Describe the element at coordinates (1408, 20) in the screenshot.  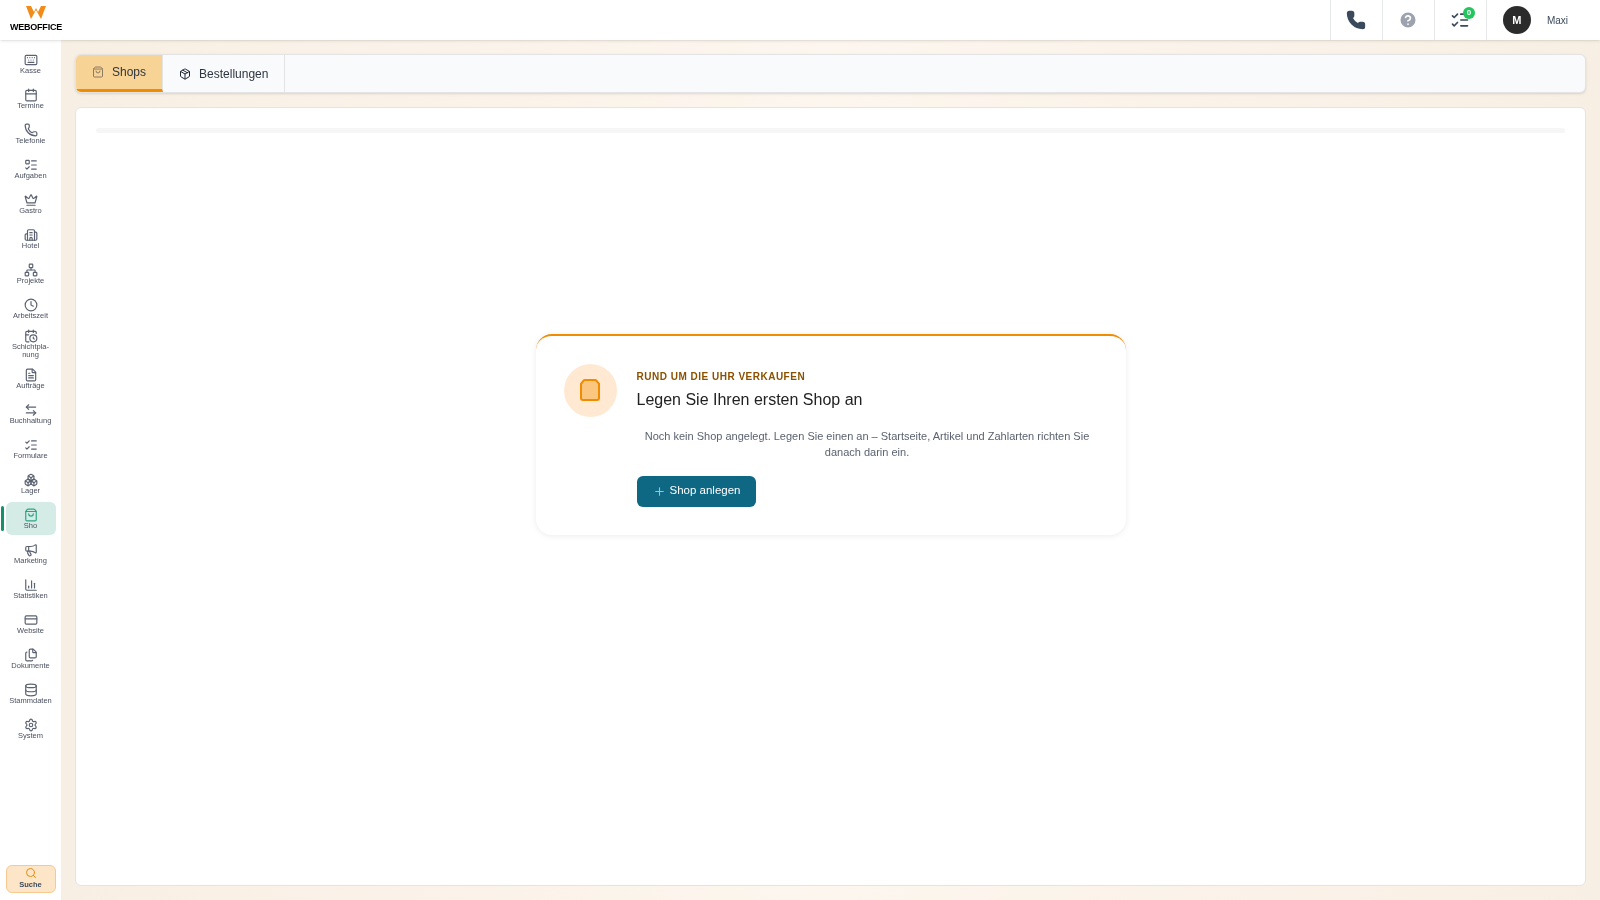
I see `help-icon` at that location.